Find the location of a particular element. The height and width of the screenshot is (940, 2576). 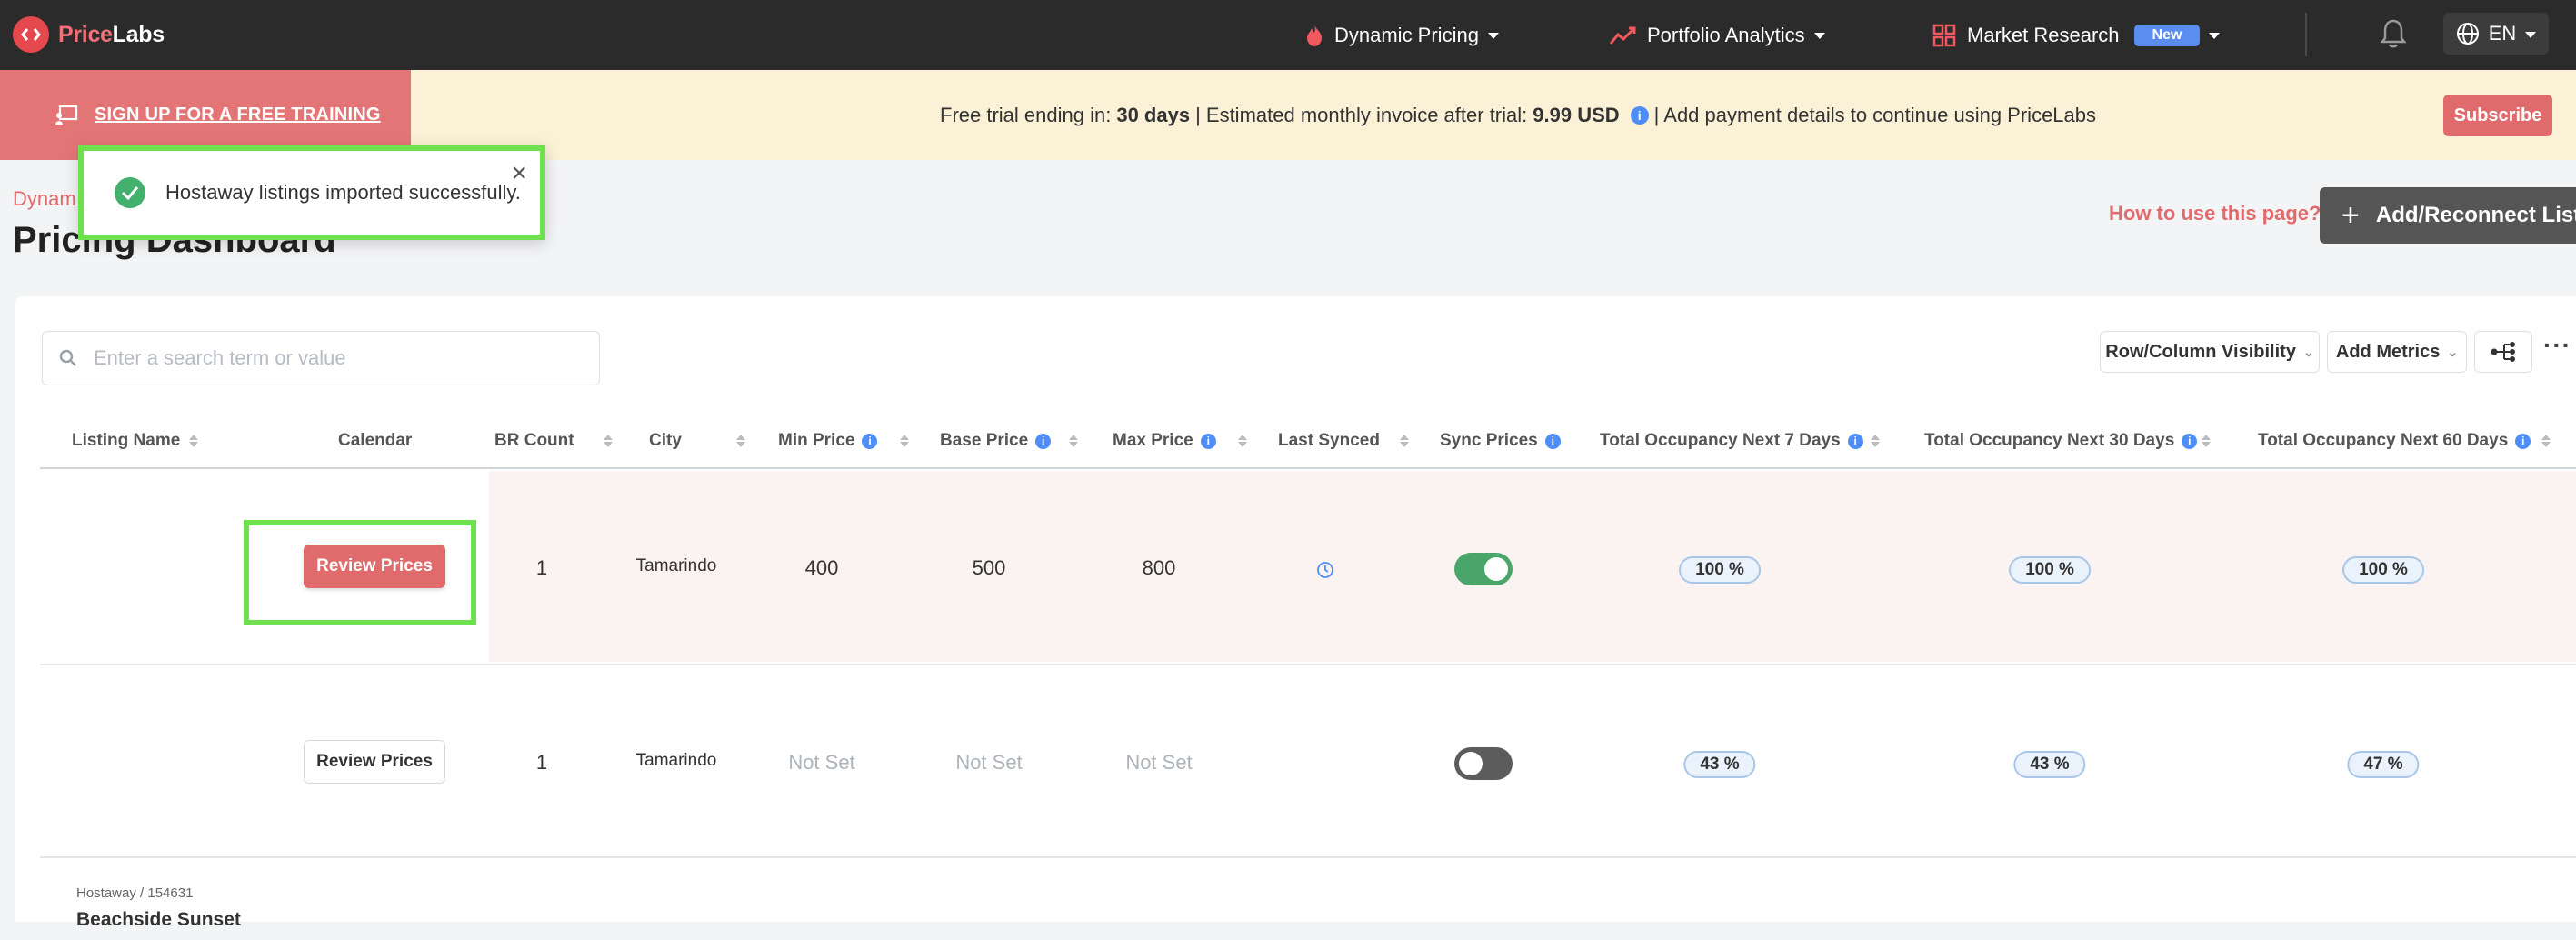

how-to-use-link: How to use this page? is located at coordinates (2215, 213).